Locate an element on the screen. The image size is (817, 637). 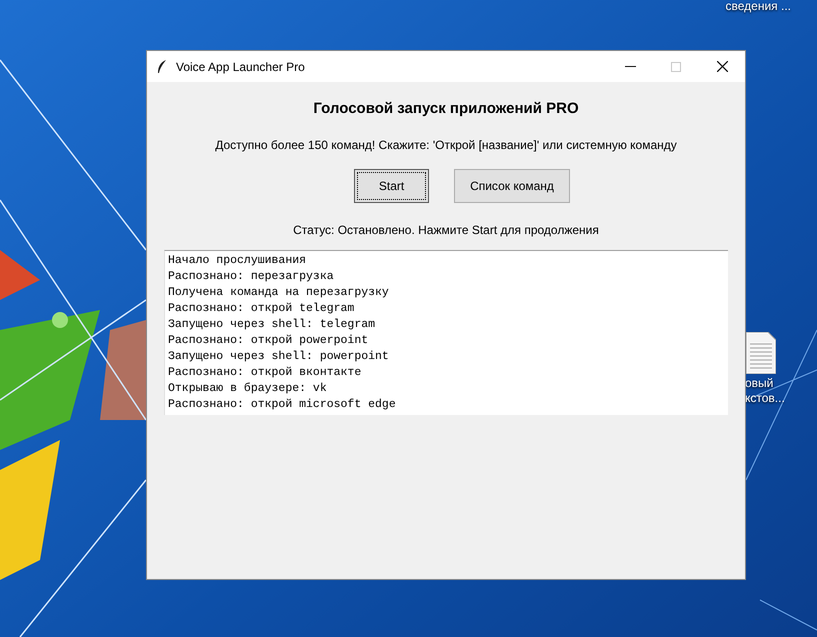
log-line: Распознано: перезагрузка is located at coordinates (251, 276).